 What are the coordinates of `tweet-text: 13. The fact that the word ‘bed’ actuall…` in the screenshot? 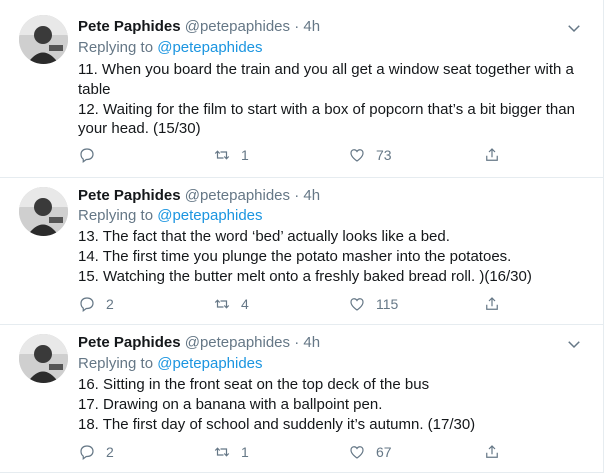 It's located at (333, 256).